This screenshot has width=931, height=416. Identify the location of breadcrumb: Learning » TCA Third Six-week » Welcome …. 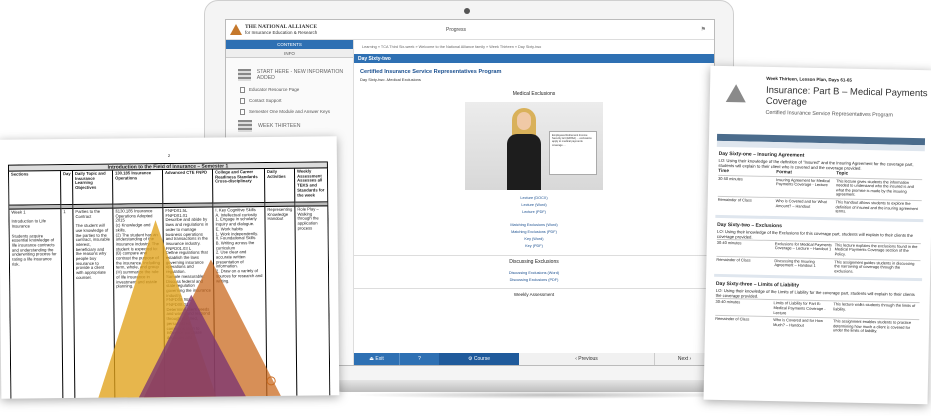
(534, 47).